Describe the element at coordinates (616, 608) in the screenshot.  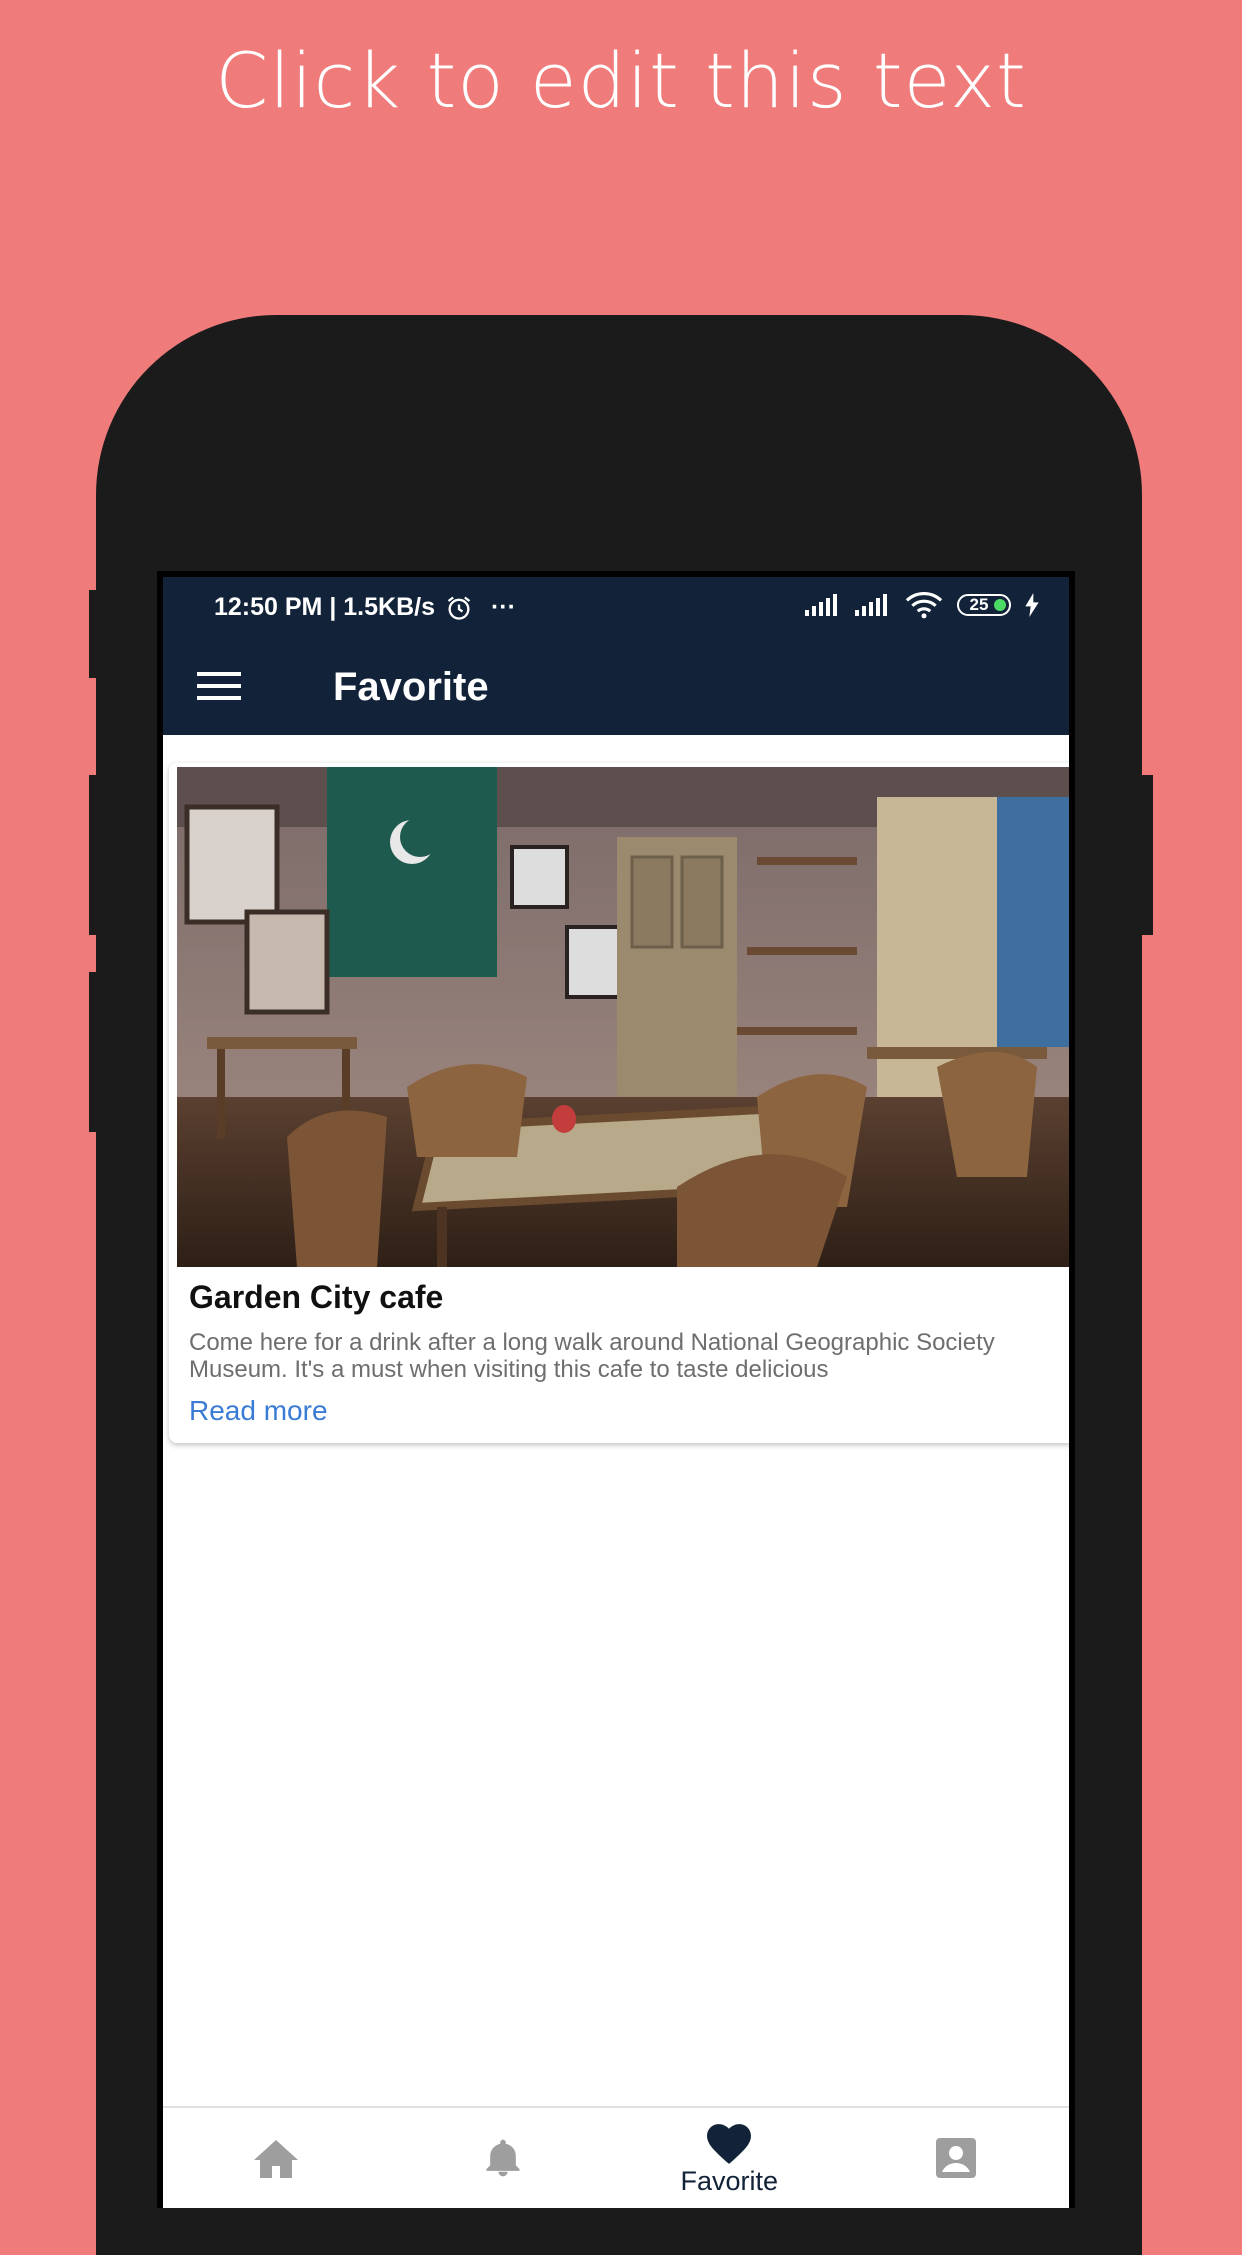
I see `status-bar: 12:50 PM | 1.5KB/s ··· 25` at that location.